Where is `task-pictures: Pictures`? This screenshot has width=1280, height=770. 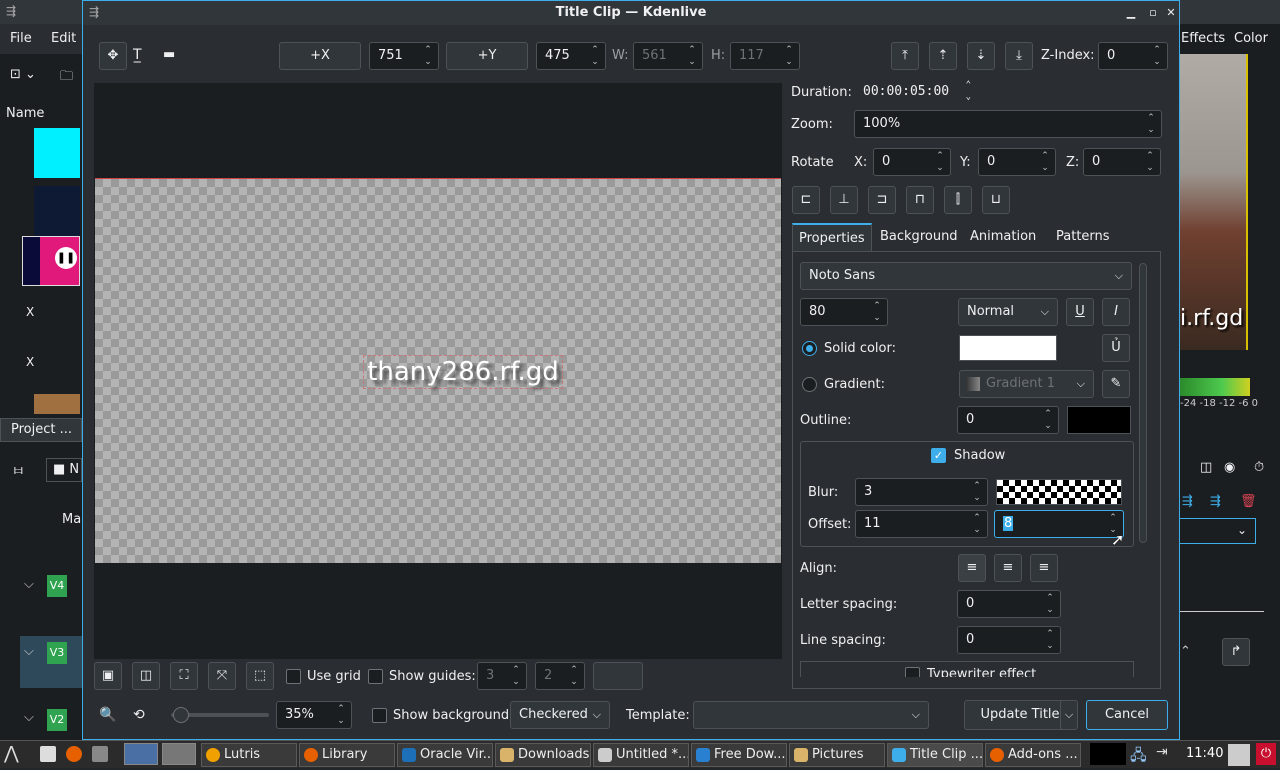
task-pictures: Pictures is located at coordinates (837, 755).